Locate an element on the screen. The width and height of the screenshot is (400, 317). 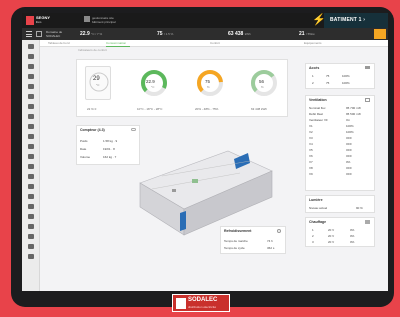
sidebar-flow-icon is located at coordinates (31, 166).